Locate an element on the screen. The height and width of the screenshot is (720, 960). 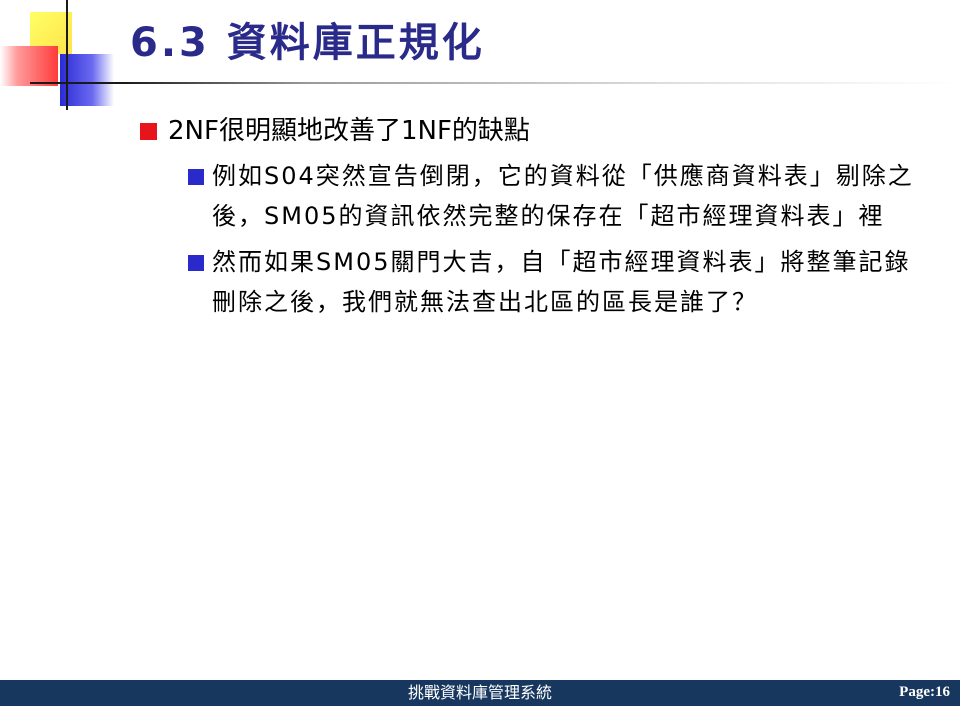
footer-title: 挑戰資料庫管理系統 is located at coordinates (479, 692).